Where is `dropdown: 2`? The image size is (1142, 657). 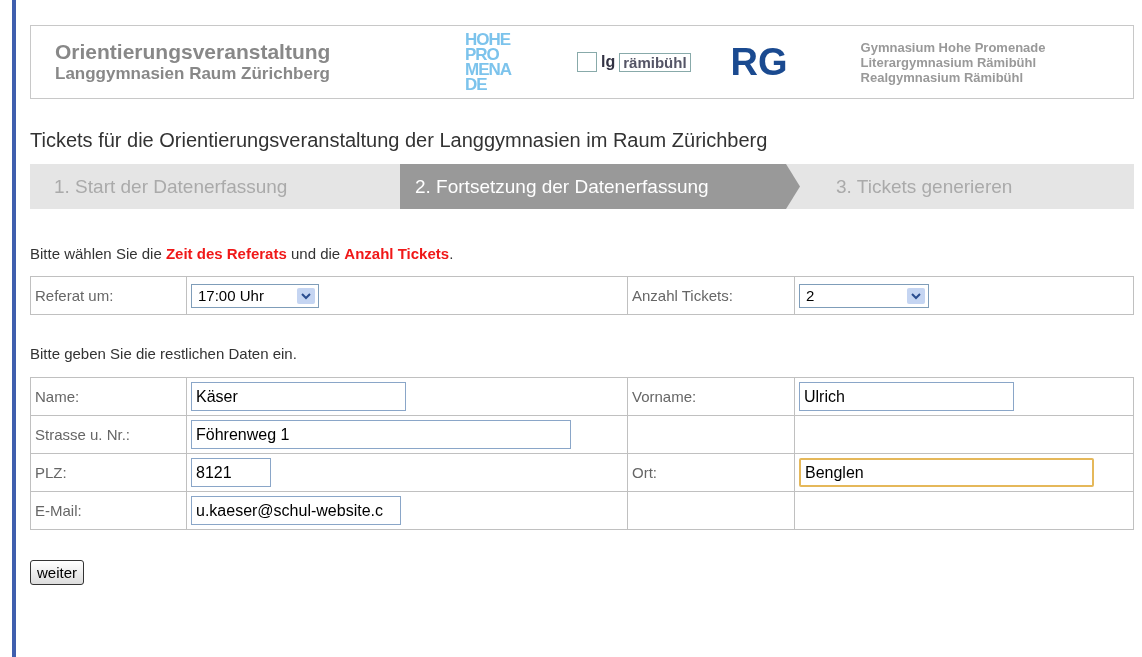 dropdown: 2 is located at coordinates (864, 295).